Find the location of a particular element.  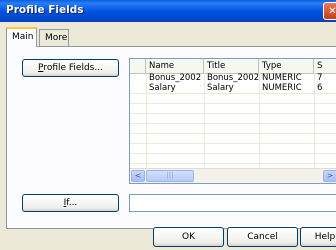

window-title: Profile Fields is located at coordinates (45, 10).